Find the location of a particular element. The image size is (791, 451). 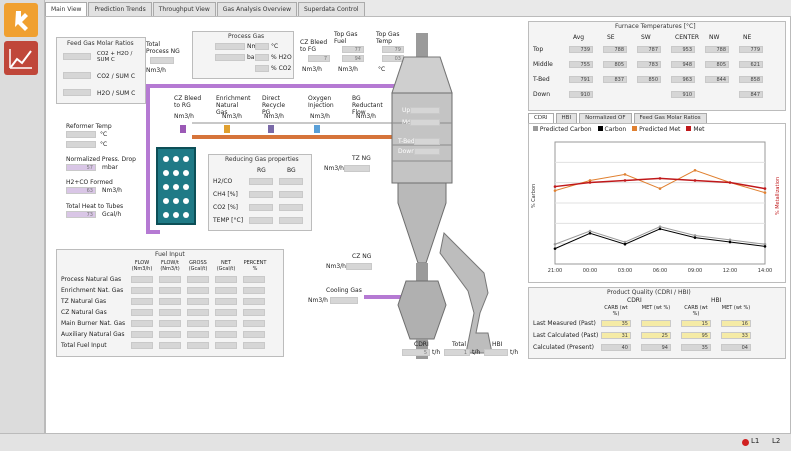

value-field: 1 is located at coordinates (457, 352).